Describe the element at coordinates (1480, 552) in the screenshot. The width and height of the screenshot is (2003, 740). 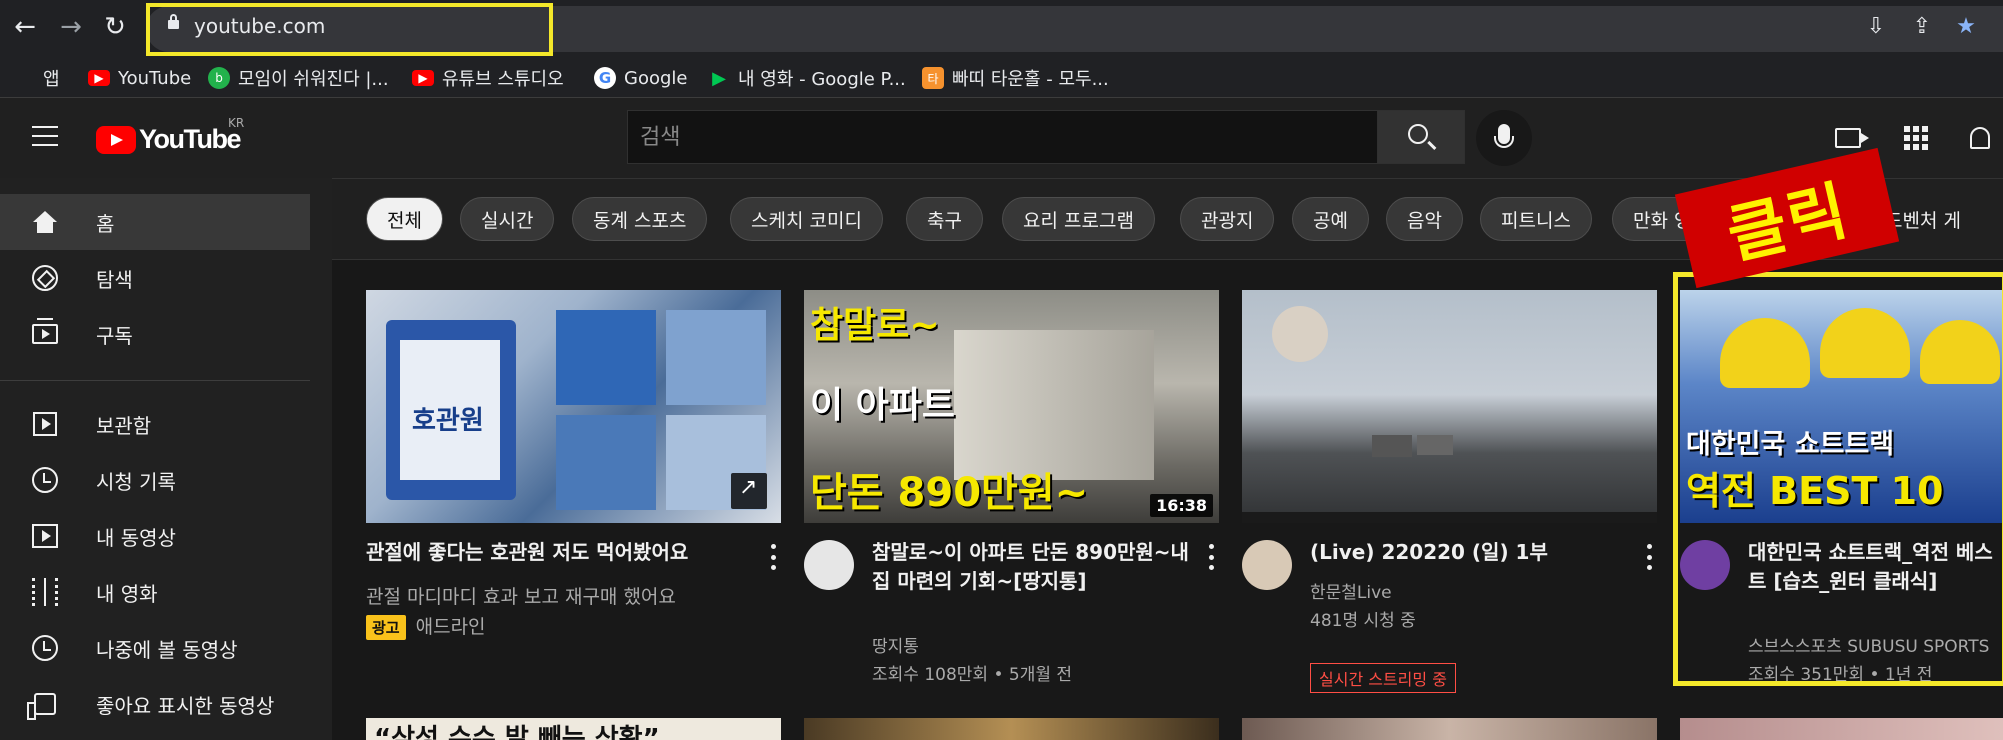
I see `video-title: (Live) 220220 (일) 1부` at that location.